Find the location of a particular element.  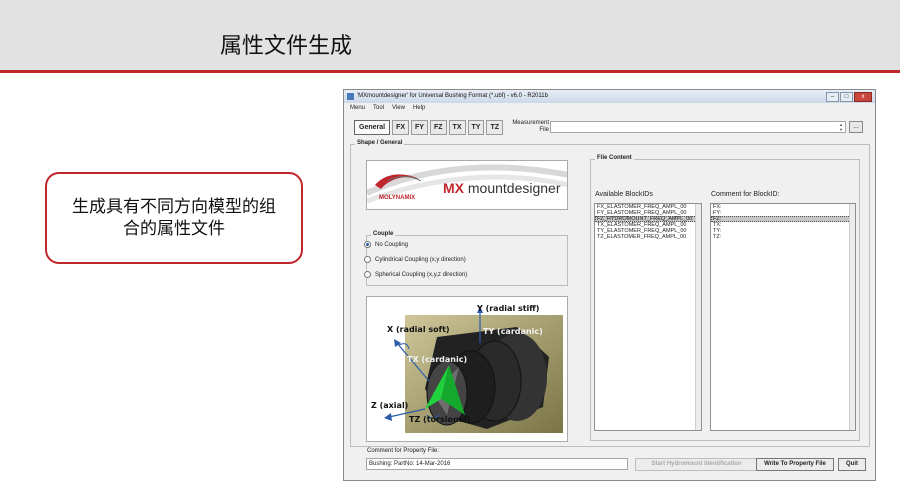

maximize-button: □ is located at coordinates (846, 97).